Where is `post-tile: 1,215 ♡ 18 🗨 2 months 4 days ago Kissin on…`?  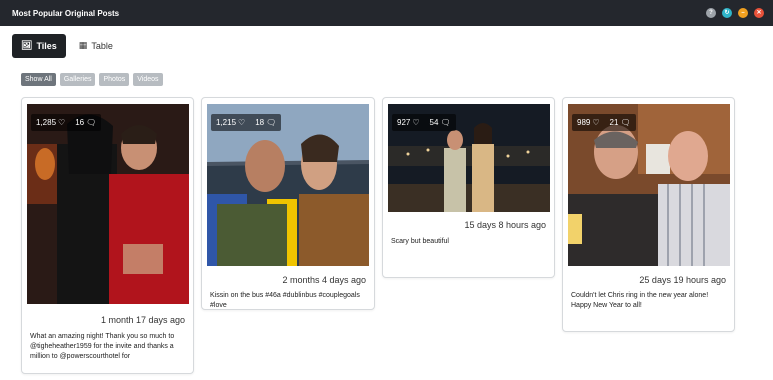
post-tile: 1,215 ♡ 18 🗨 2 months 4 days ago Kissin on… is located at coordinates (288, 203).